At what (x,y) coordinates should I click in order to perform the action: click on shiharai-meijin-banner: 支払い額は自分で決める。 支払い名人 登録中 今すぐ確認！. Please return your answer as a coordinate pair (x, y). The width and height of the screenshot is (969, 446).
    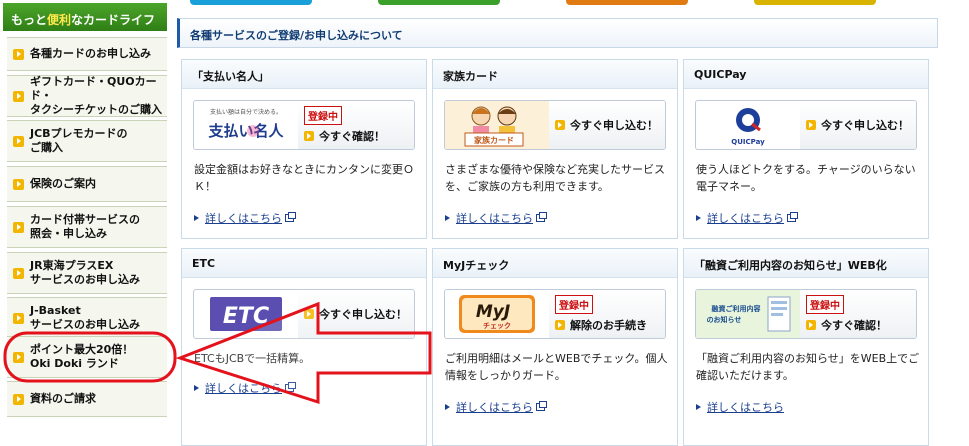
    Looking at the image, I should click on (304, 125).